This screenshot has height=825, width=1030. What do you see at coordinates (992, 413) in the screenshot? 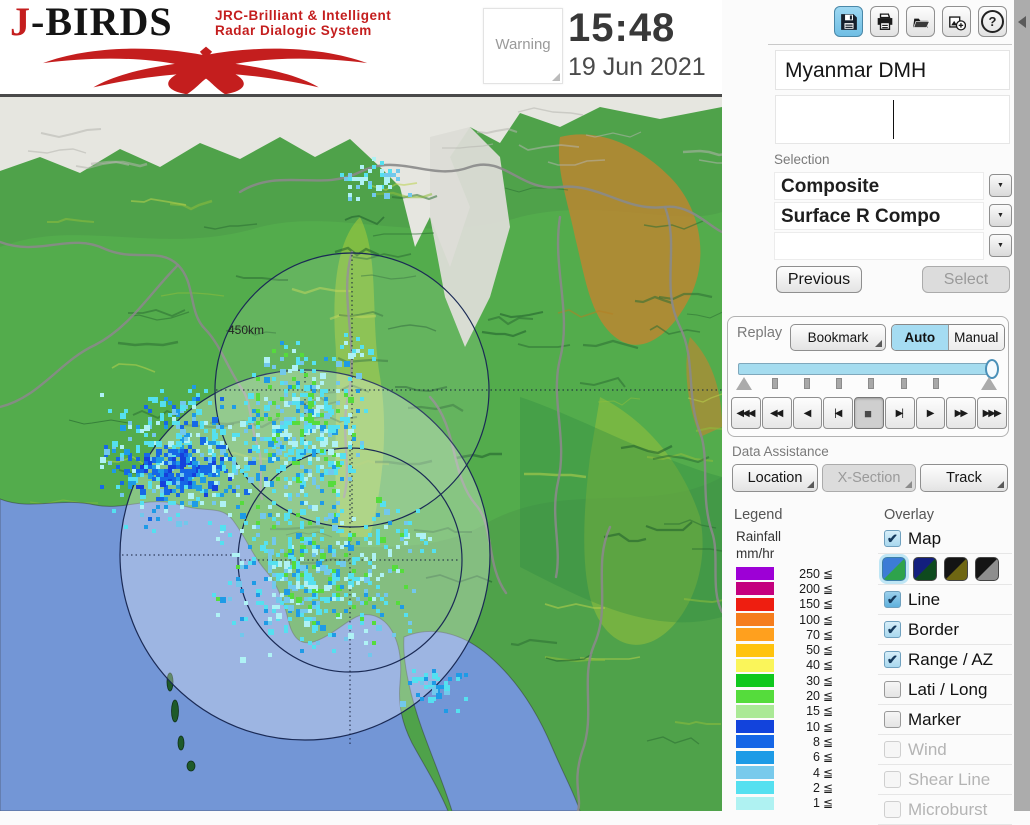
I see `transport-button: ▶▶▶` at bounding box center [992, 413].